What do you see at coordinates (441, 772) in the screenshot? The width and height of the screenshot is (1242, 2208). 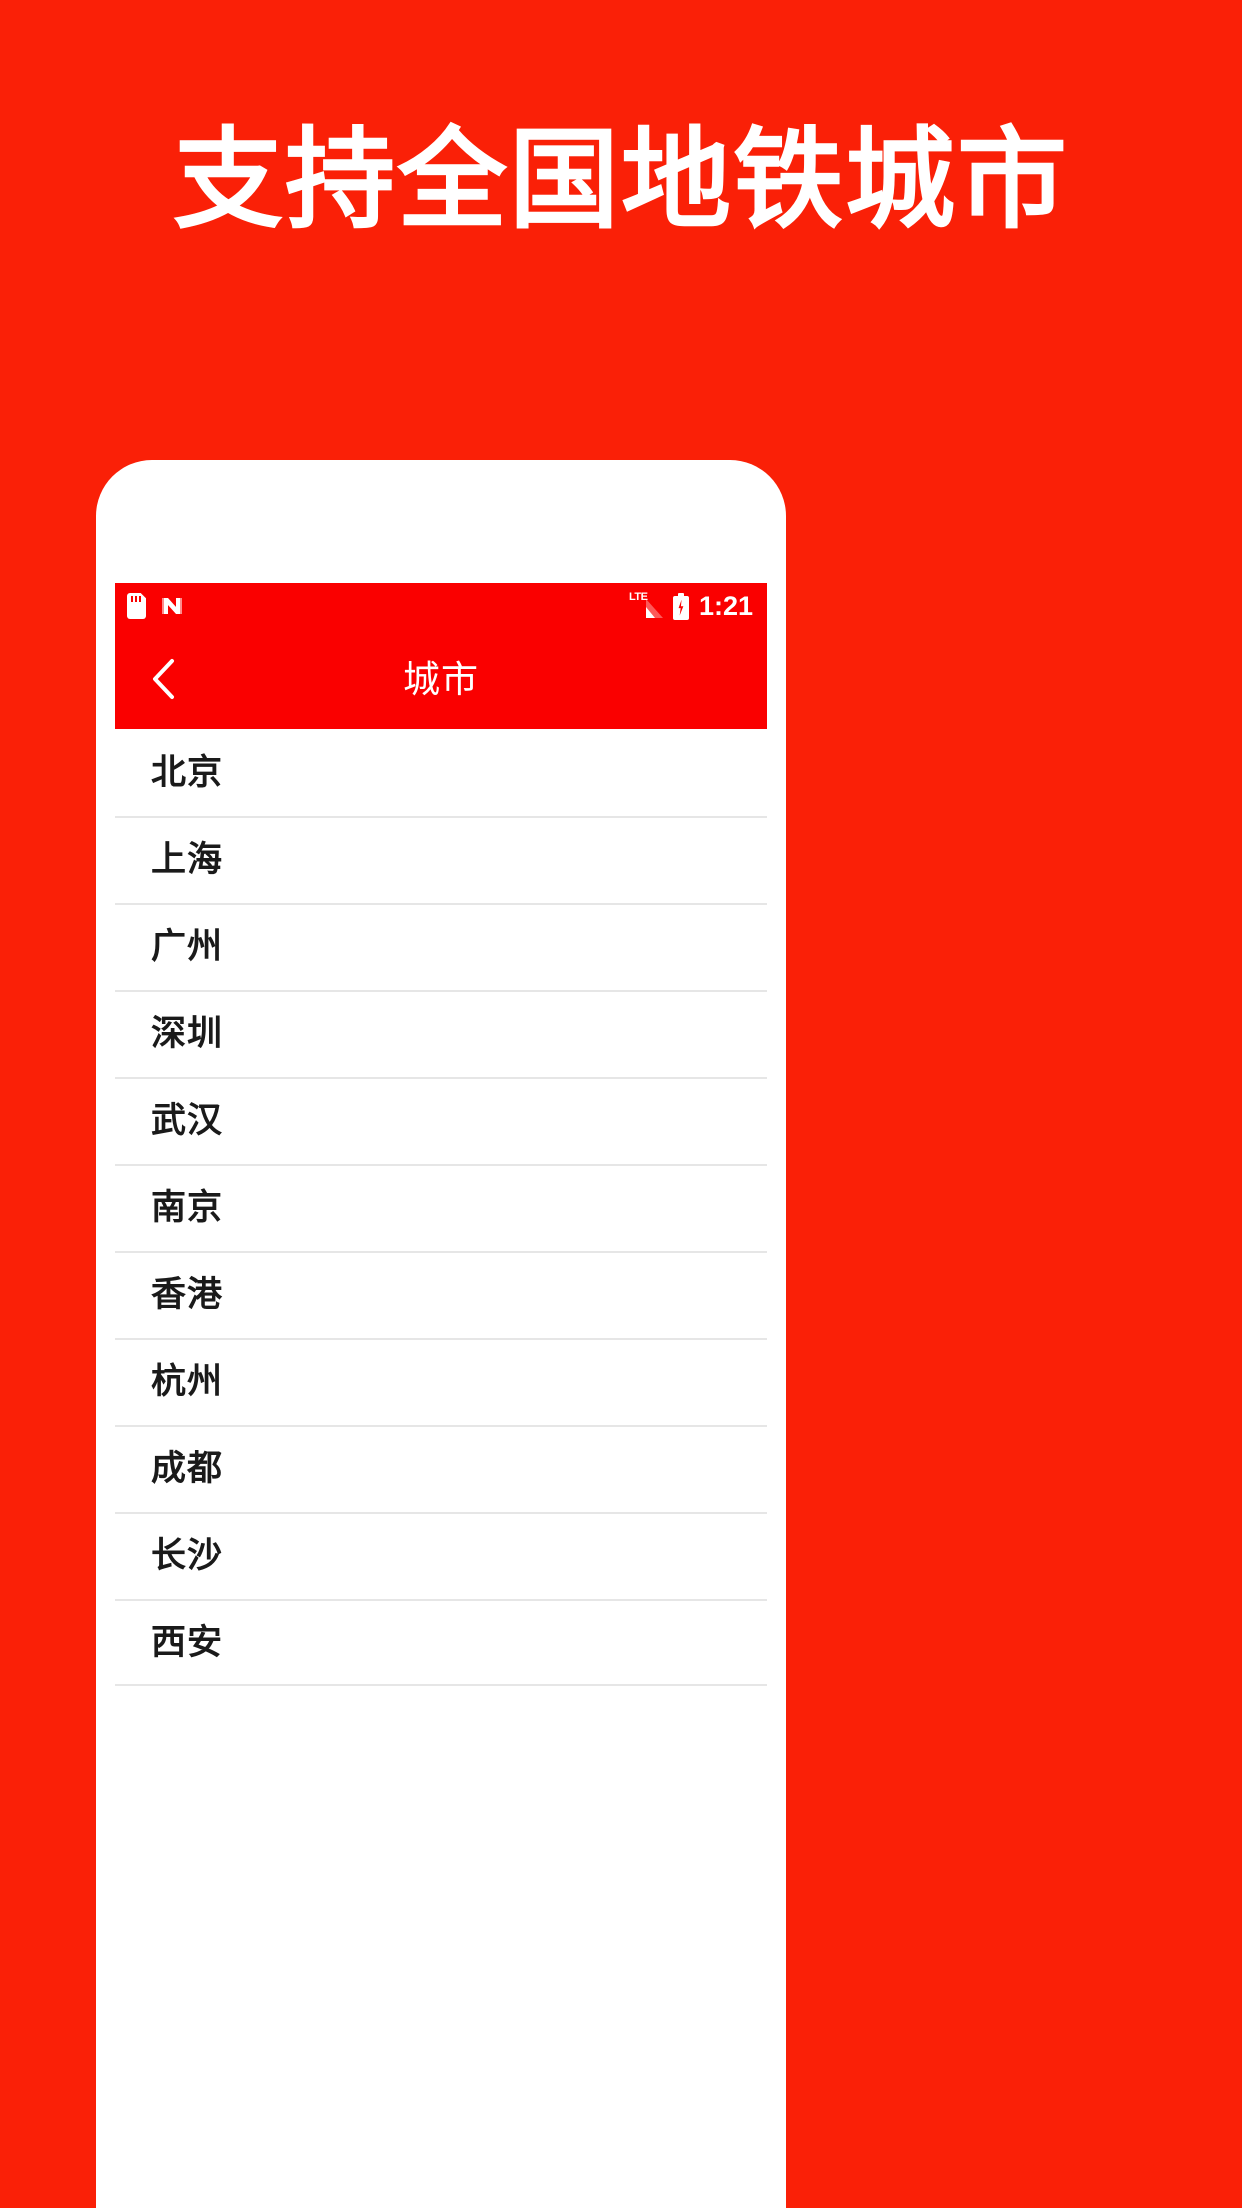 I see `list-item: 北京` at bounding box center [441, 772].